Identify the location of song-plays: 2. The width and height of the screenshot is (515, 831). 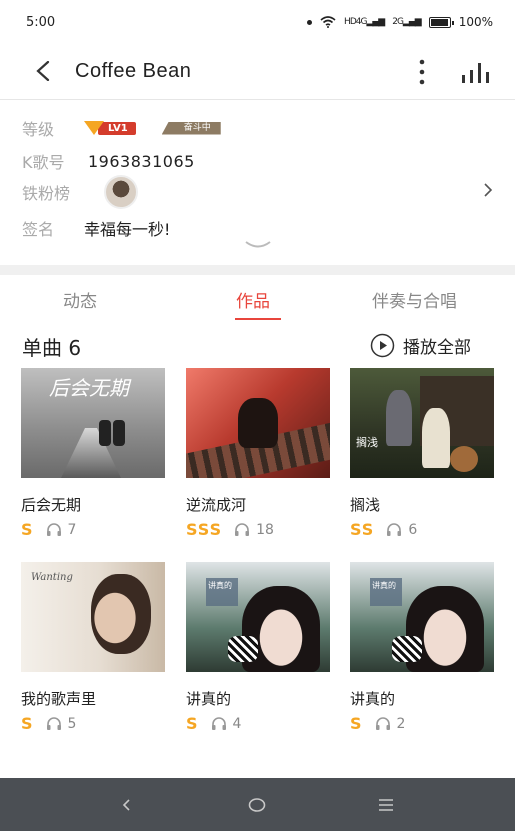
(401, 723).